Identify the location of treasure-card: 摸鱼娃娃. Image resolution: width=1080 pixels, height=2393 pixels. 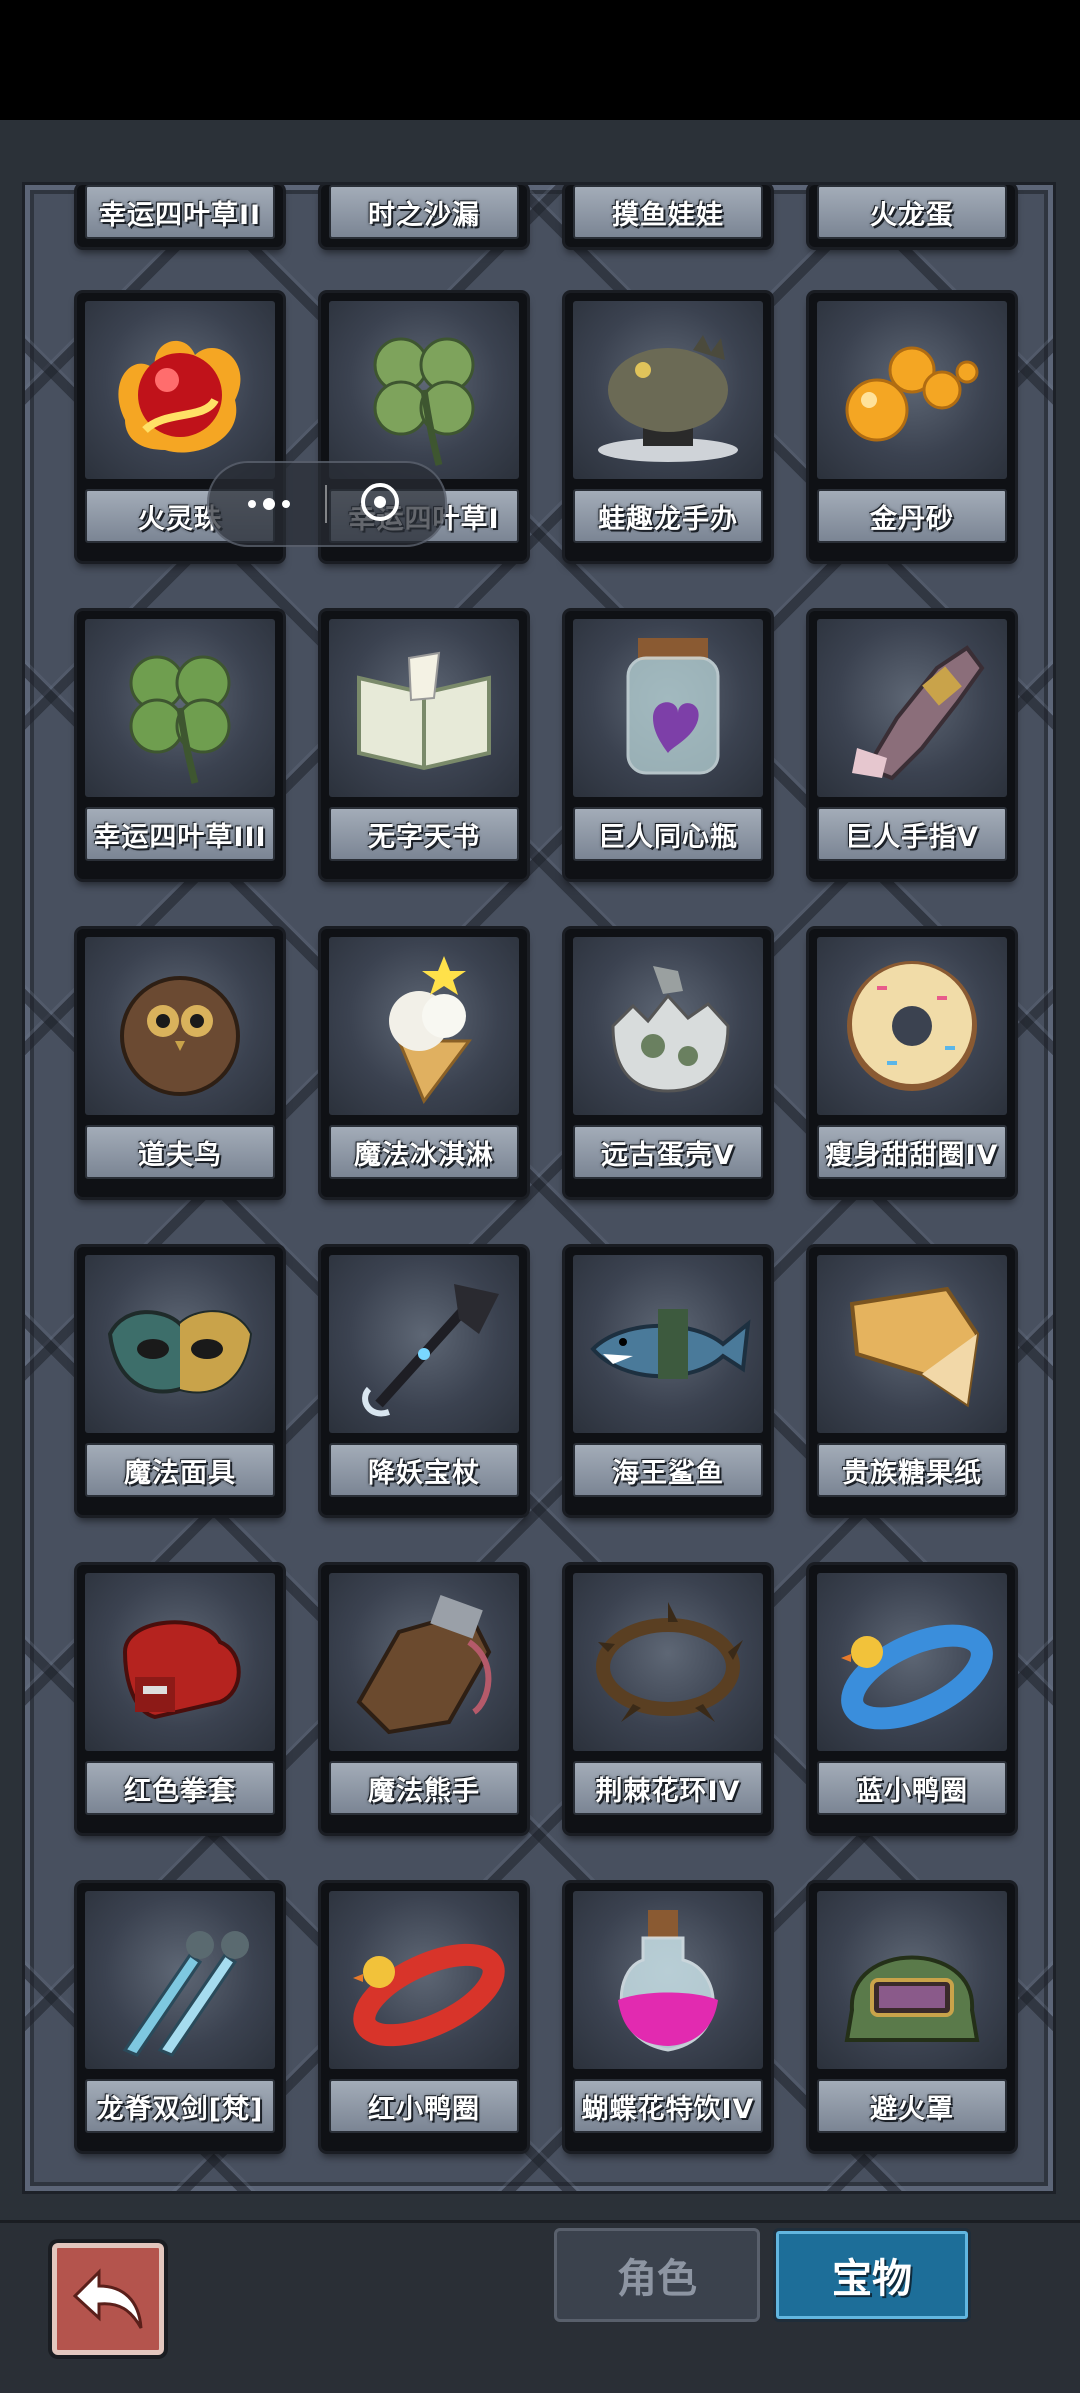
(668, 216).